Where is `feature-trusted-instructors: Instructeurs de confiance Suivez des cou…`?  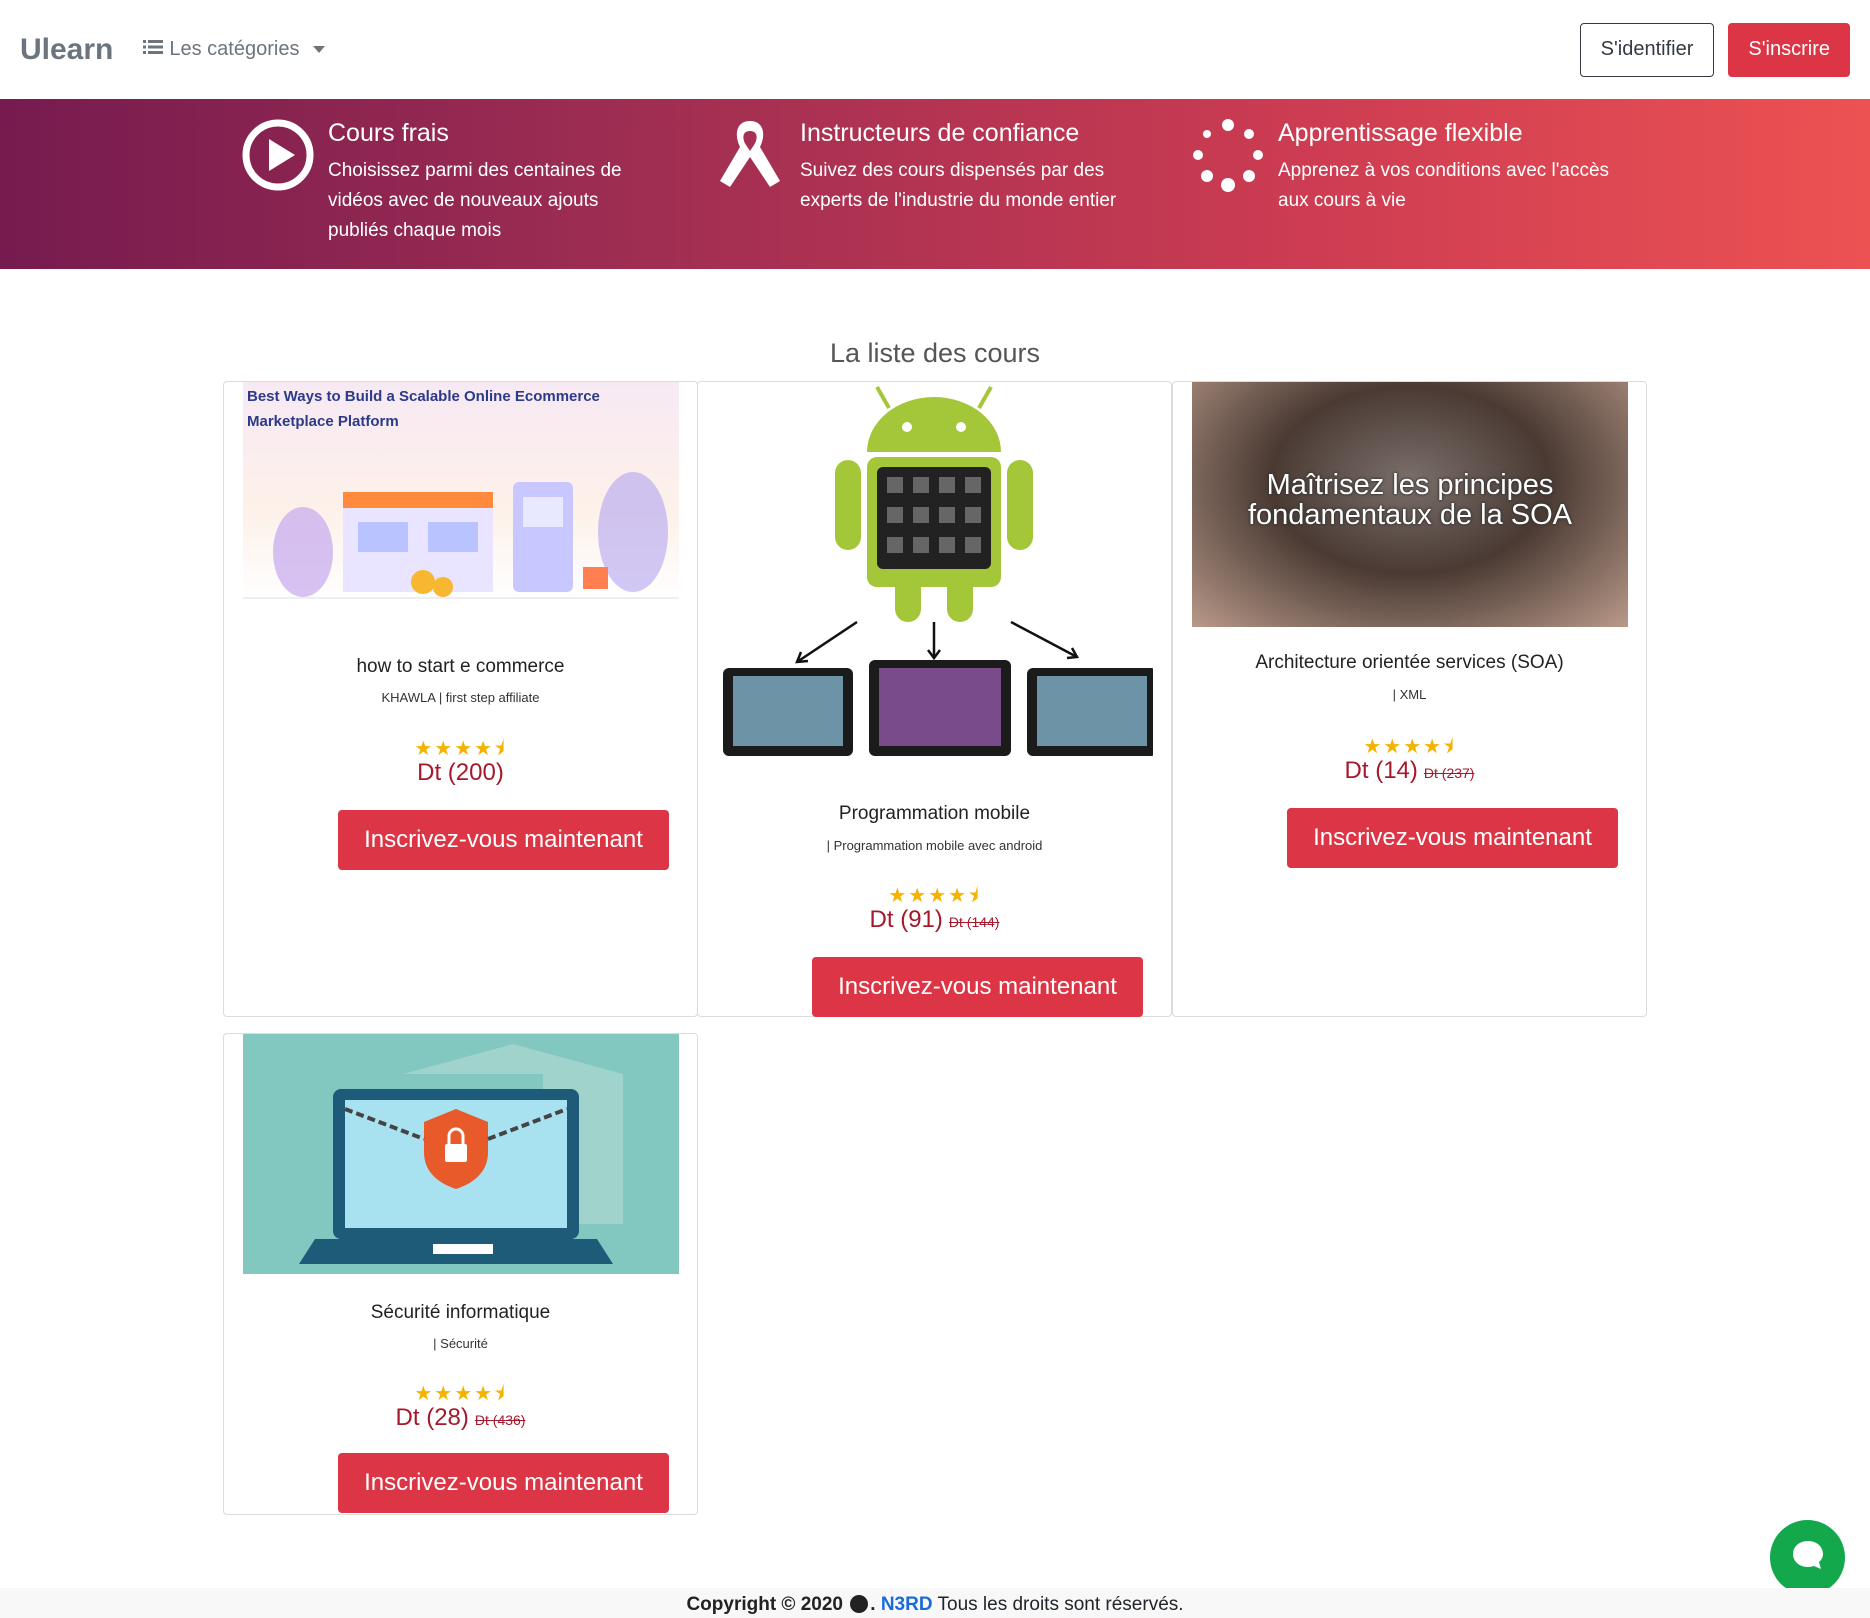
feature-trusted-instructors: Instructeurs de confiance Suivez des cou… is located at coordinates (931, 166).